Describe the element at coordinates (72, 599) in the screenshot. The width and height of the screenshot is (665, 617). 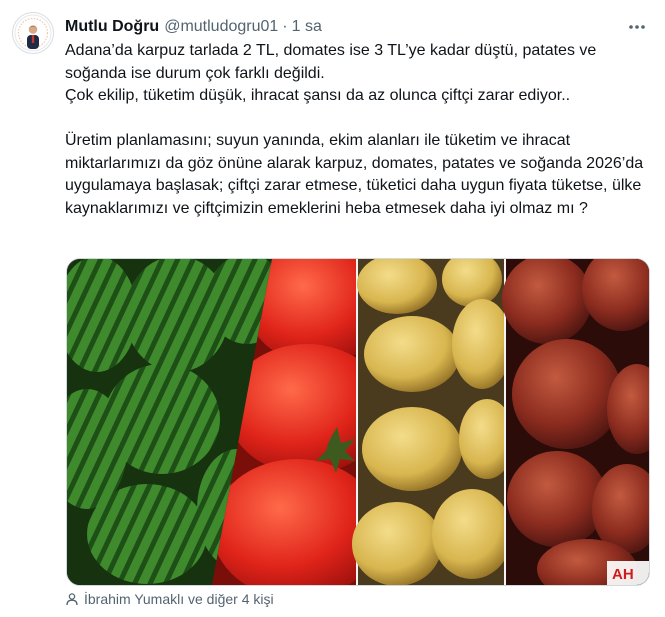
I see `person-icon` at that location.